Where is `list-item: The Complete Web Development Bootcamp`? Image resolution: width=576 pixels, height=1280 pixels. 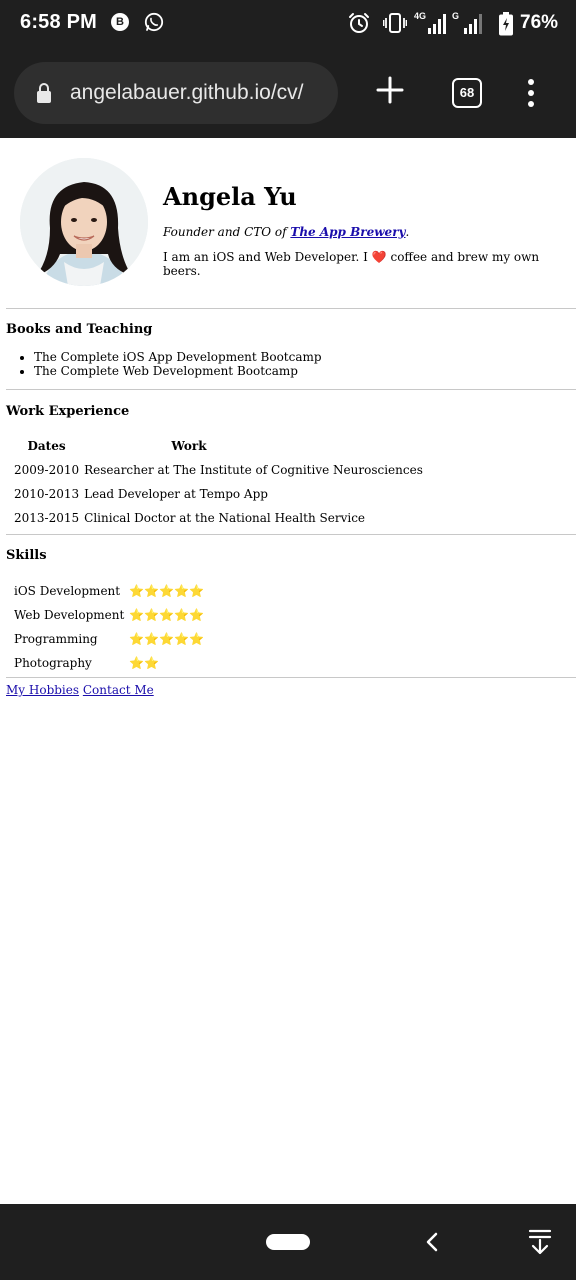
list-item: The Complete Web Development Bootcamp is located at coordinates (178, 371).